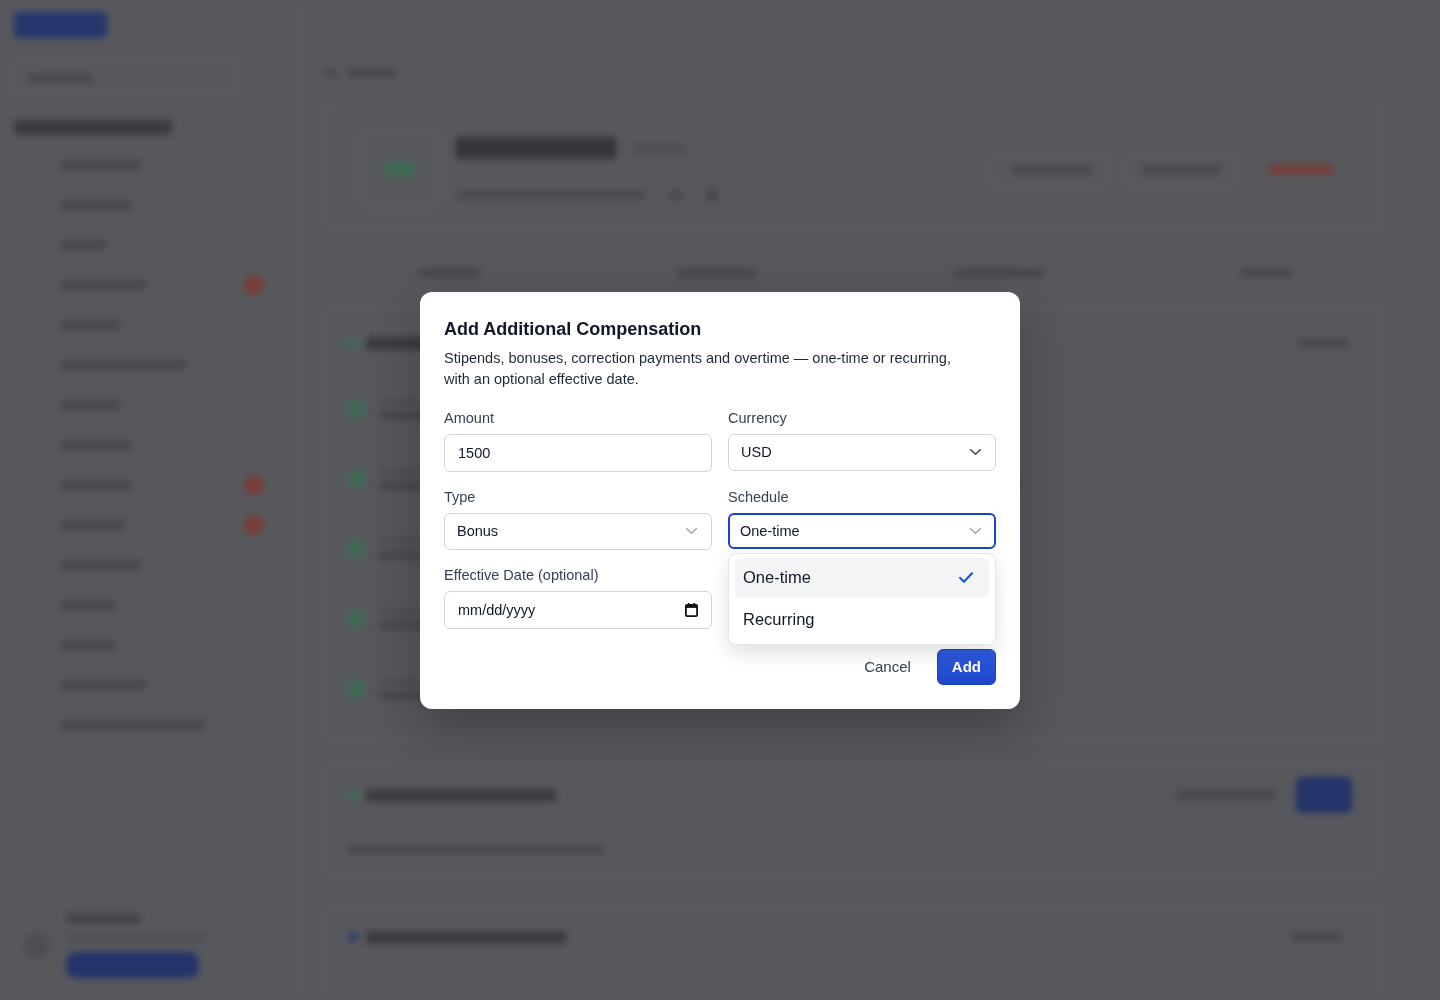  I want to click on field-label: Effective Date (optional), so click(521, 574).